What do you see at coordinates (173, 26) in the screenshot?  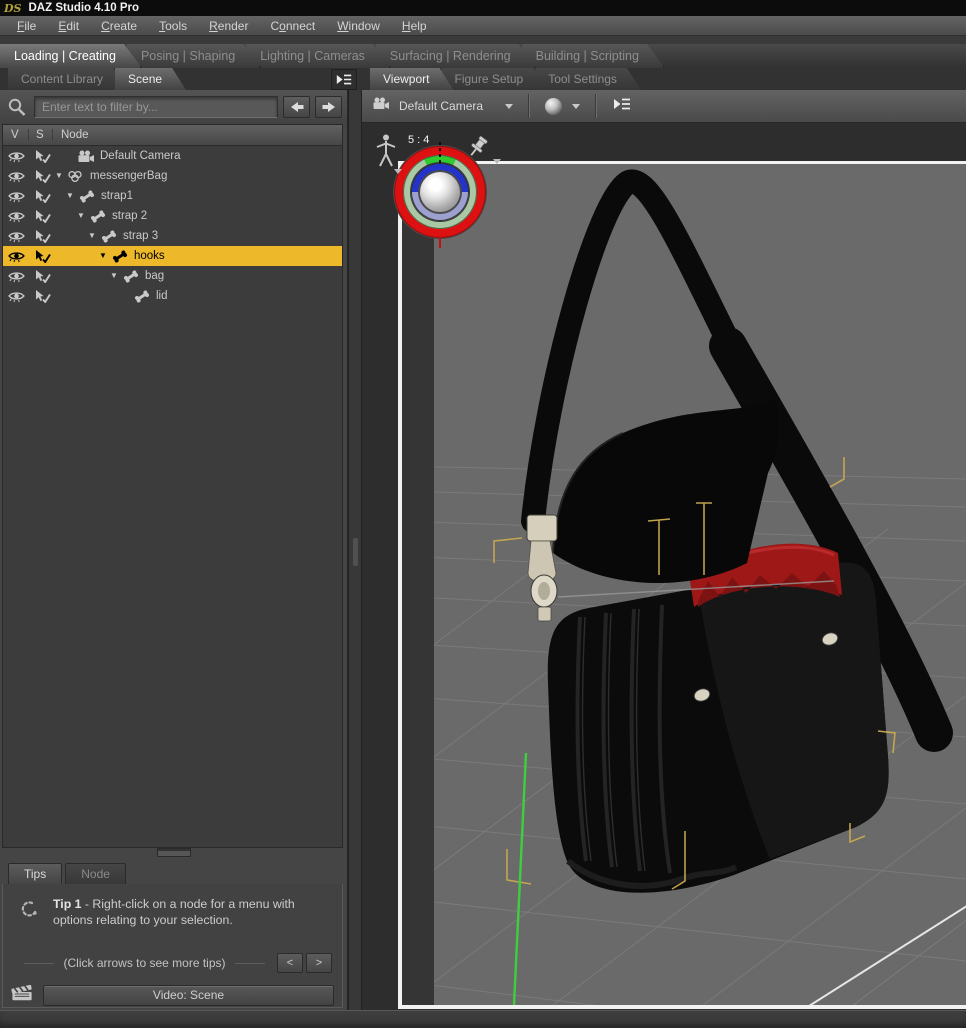 I see `menu-tools: Tools` at bounding box center [173, 26].